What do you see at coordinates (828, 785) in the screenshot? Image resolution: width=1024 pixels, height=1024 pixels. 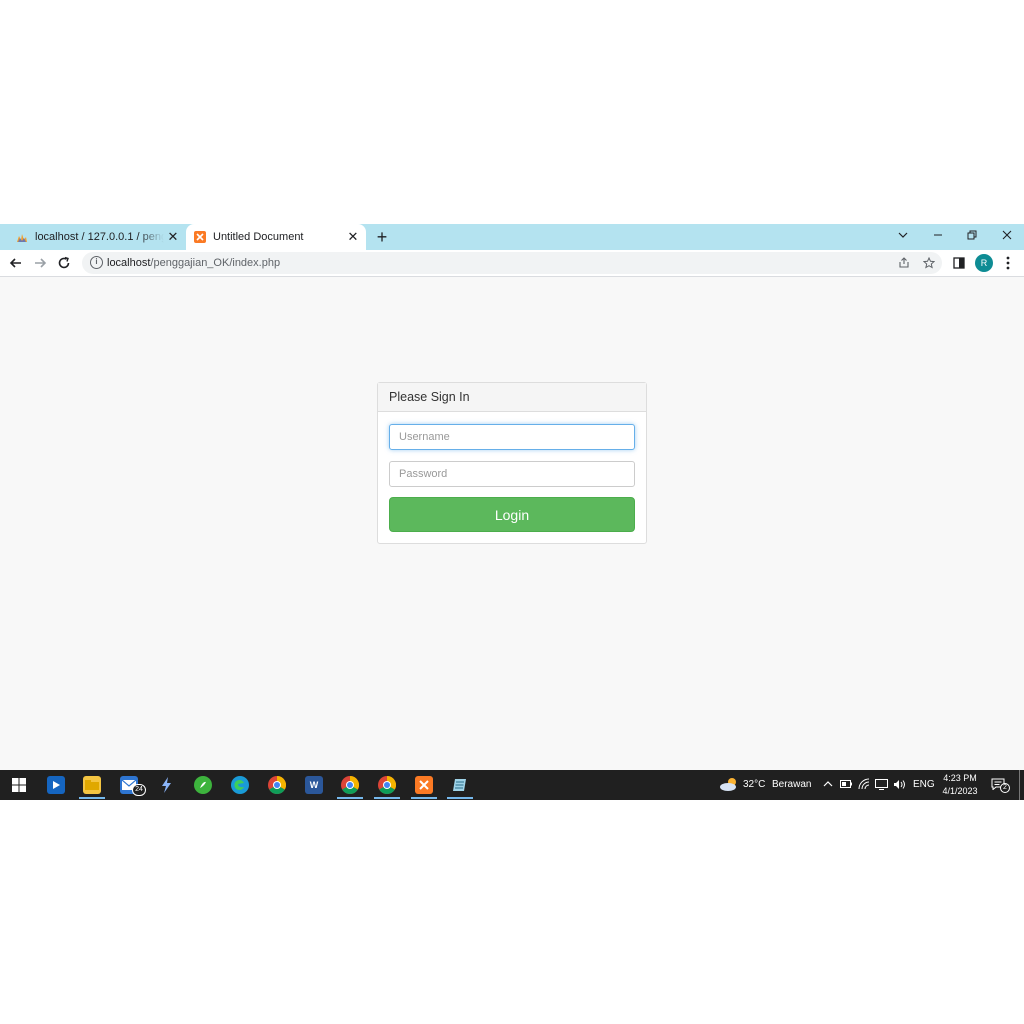 I see `tray-chevron-up-icon` at bounding box center [828, 785].